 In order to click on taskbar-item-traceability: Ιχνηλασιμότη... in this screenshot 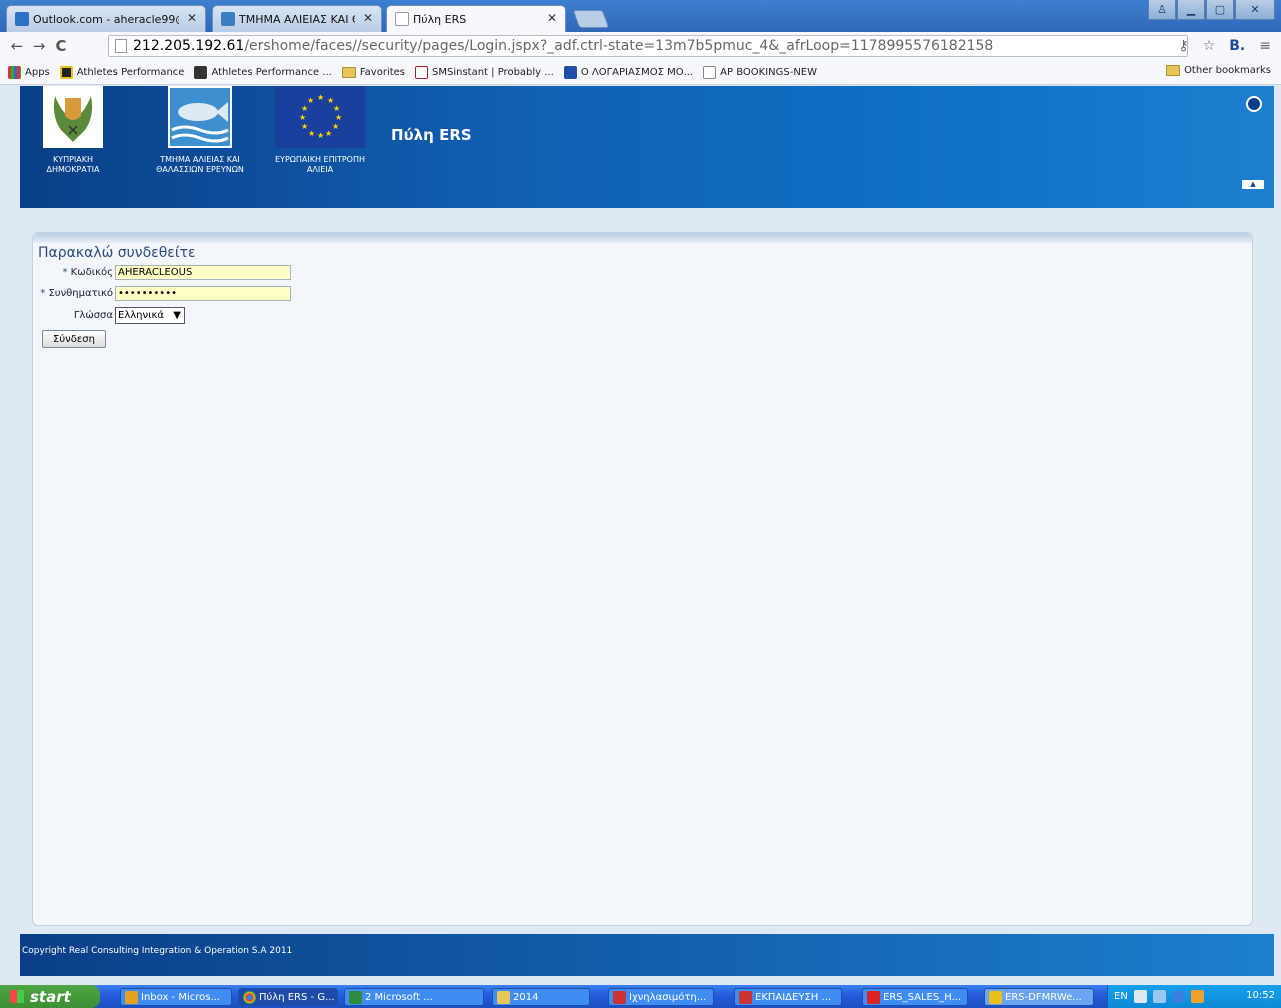, I will do `click(661, 997)`.